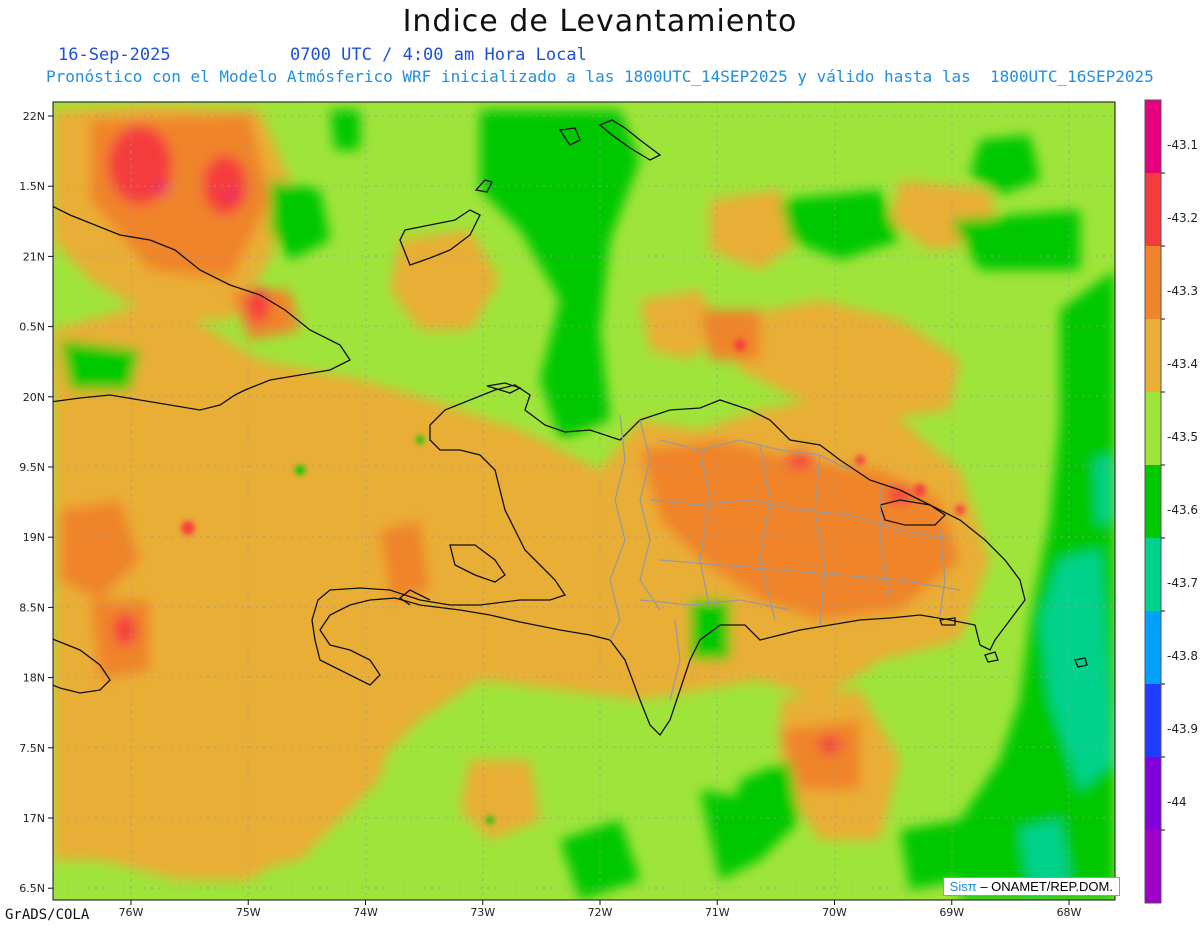 This screenshot has width=1200, height=927. Describe the element at coordinates (32, 467) in the screenshot. I see `lat-tick-label: 9.5N` at that location.